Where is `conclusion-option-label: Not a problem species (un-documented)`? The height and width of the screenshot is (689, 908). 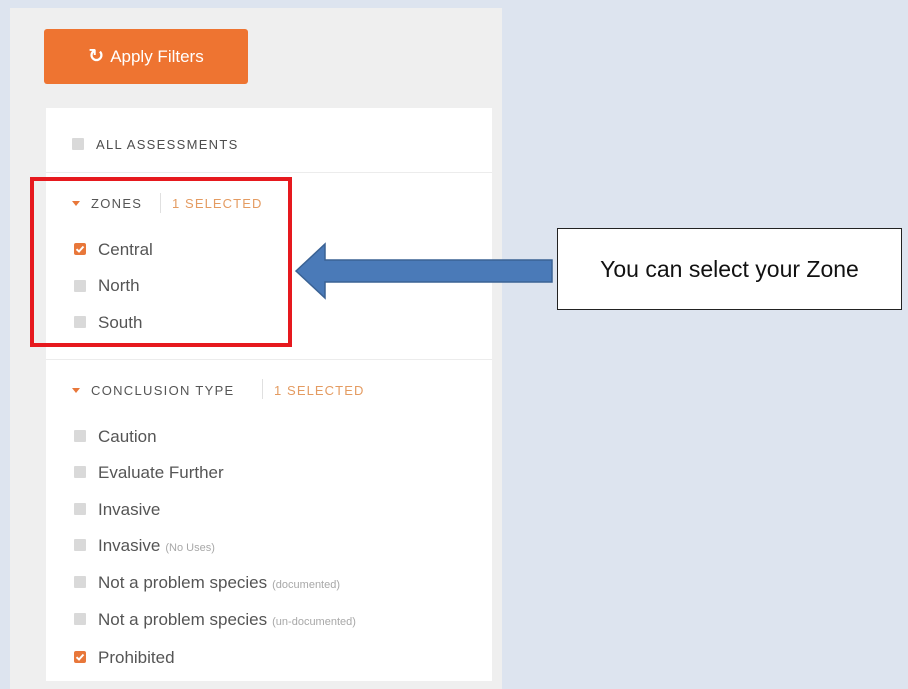
conclusion-option-label: Not a problem species (un-documented) is located at coordinates (227, 619).